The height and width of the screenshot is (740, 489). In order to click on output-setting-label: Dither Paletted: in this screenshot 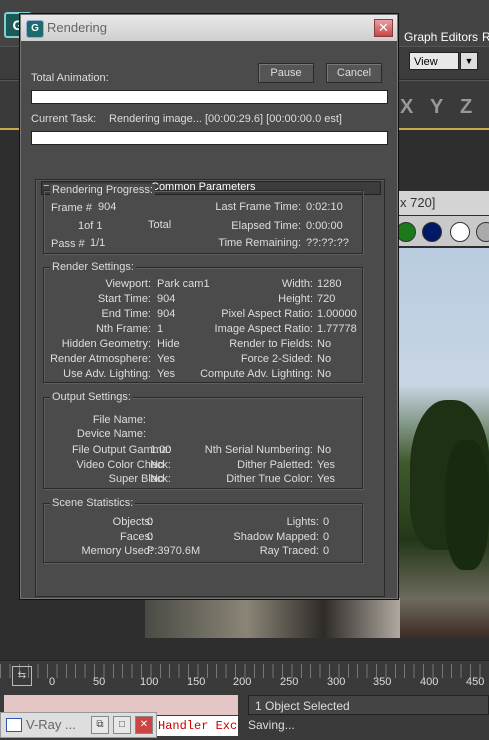, I will do `click(275, 464)`.